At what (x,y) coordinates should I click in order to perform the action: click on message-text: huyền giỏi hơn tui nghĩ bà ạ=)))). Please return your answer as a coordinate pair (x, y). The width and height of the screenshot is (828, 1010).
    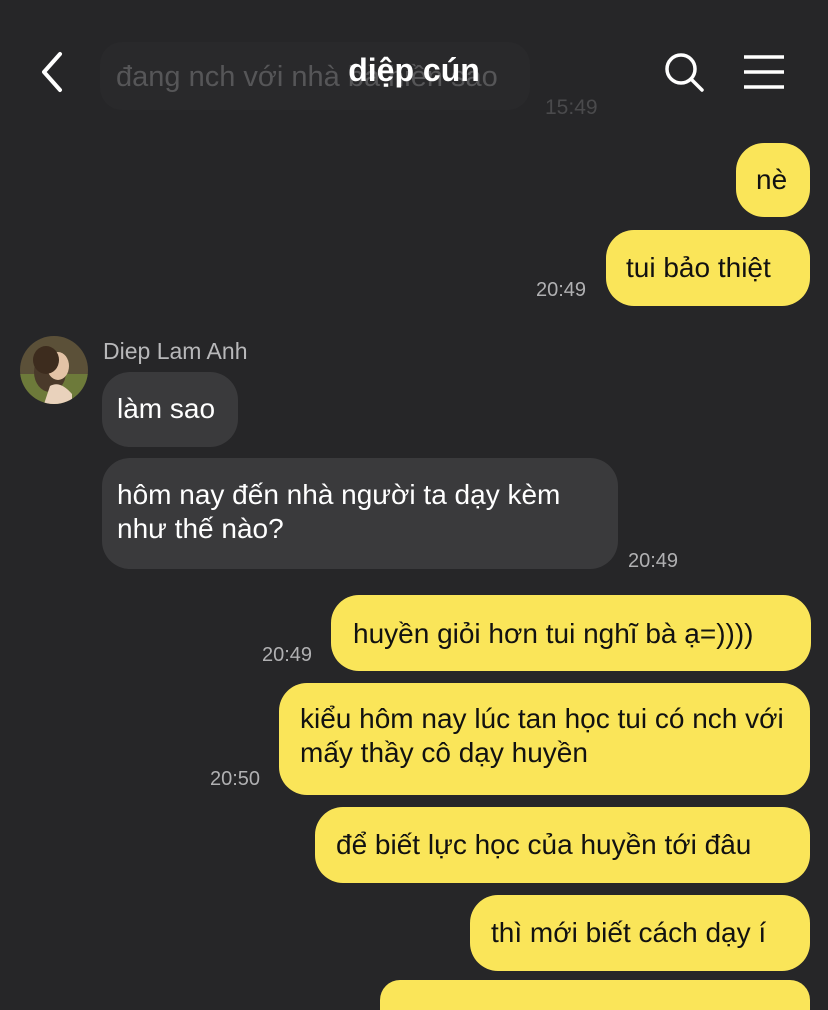
    Looking at the image, I should click on (553, 633).